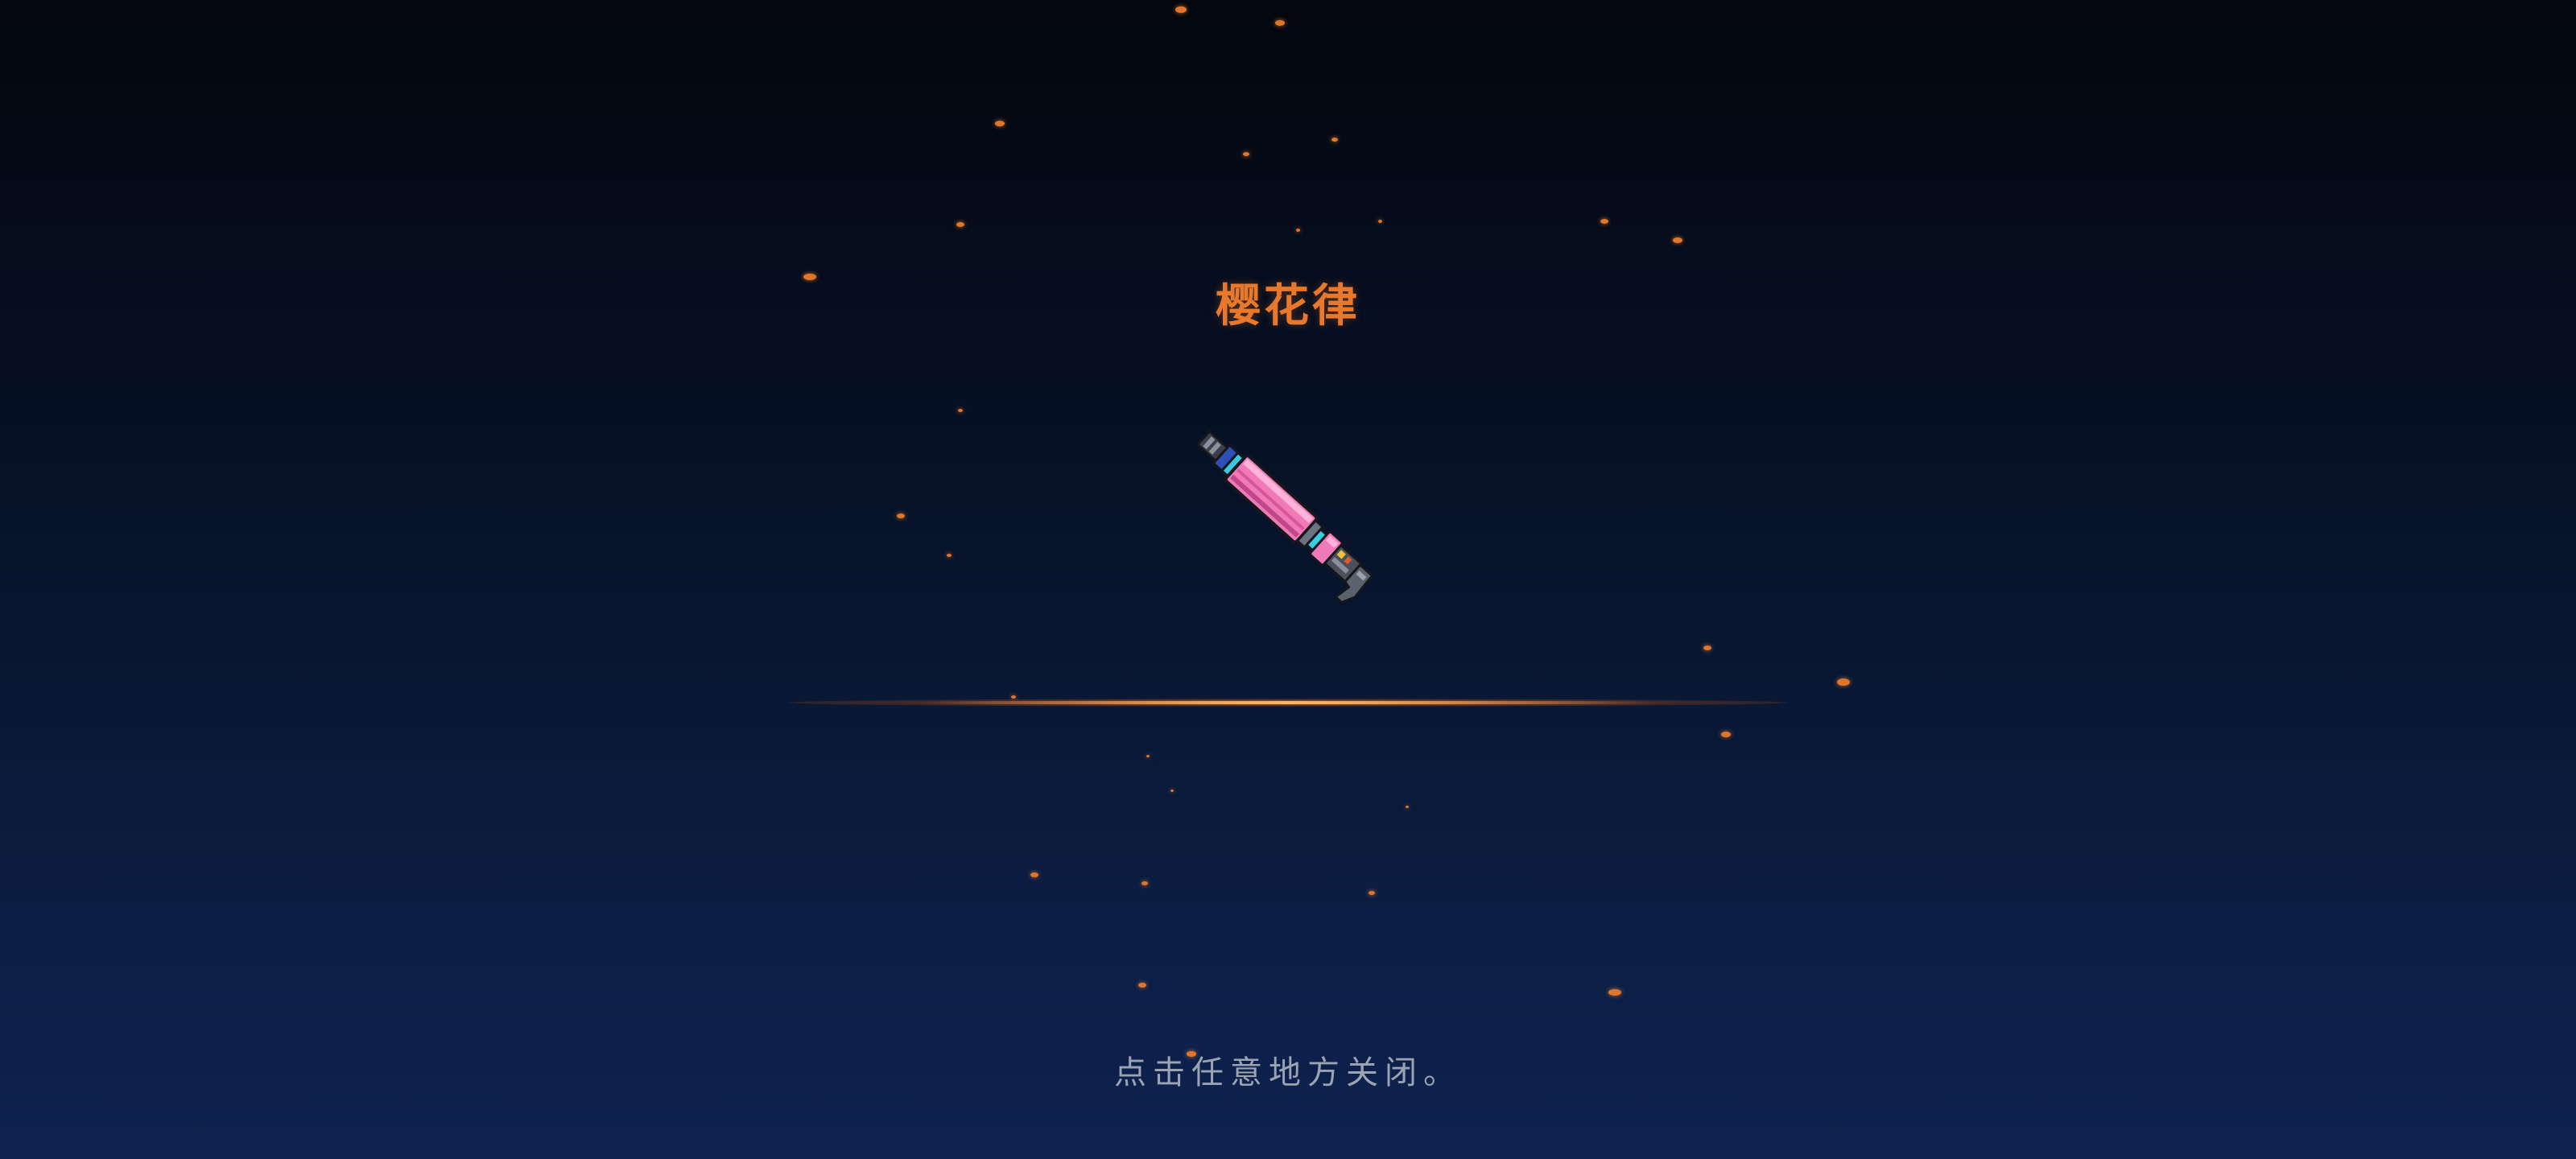  I want to click on item-name-title: 樱花律, so click(1288, 306).